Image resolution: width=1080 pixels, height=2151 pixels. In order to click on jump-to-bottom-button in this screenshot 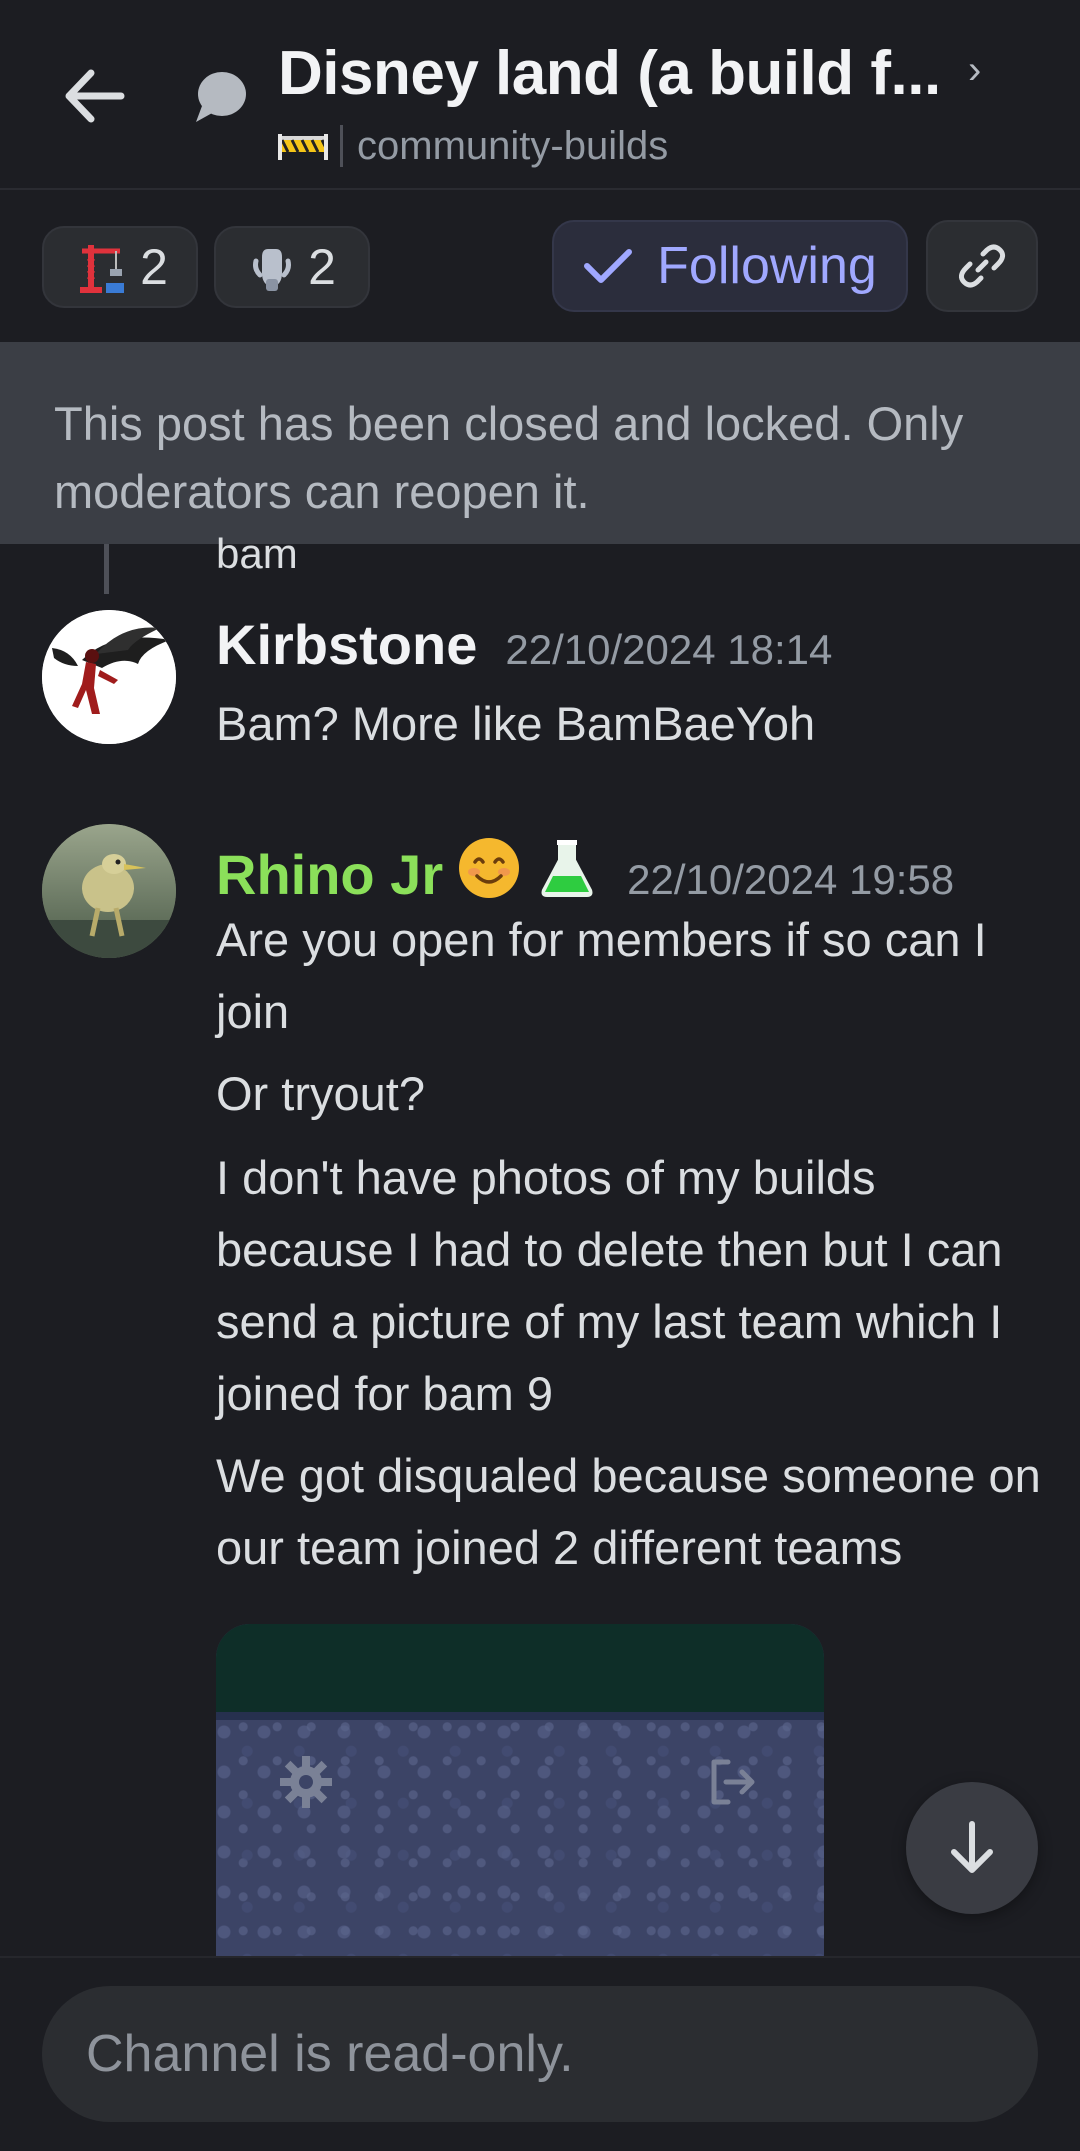, I will do `click(972, 1848)`.